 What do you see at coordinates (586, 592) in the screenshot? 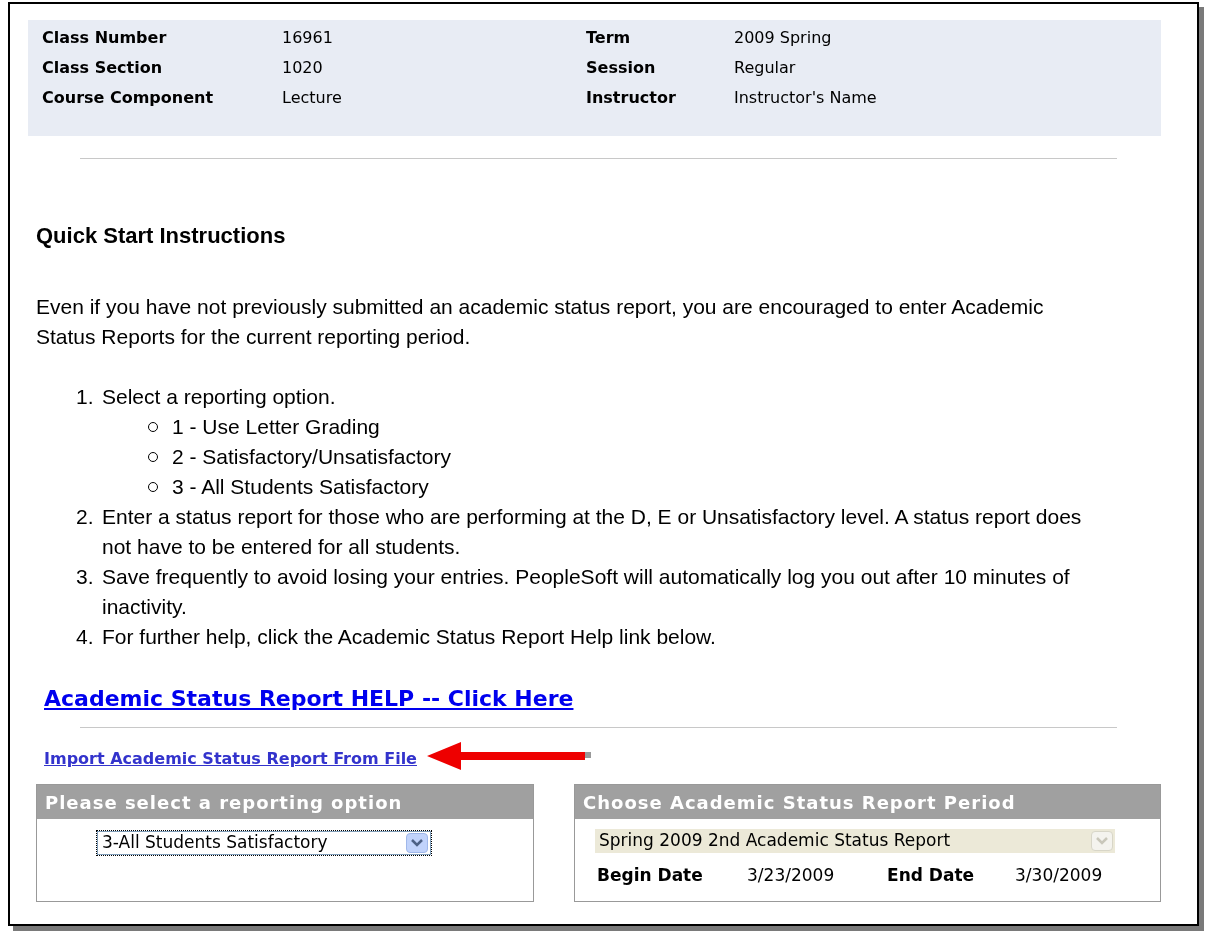
I see `step-text: Save frequently to avoid losing your entries. PeopleSoft will automatically log you out after 10 minutes of inactivity.` at bounding box center [586, 592].